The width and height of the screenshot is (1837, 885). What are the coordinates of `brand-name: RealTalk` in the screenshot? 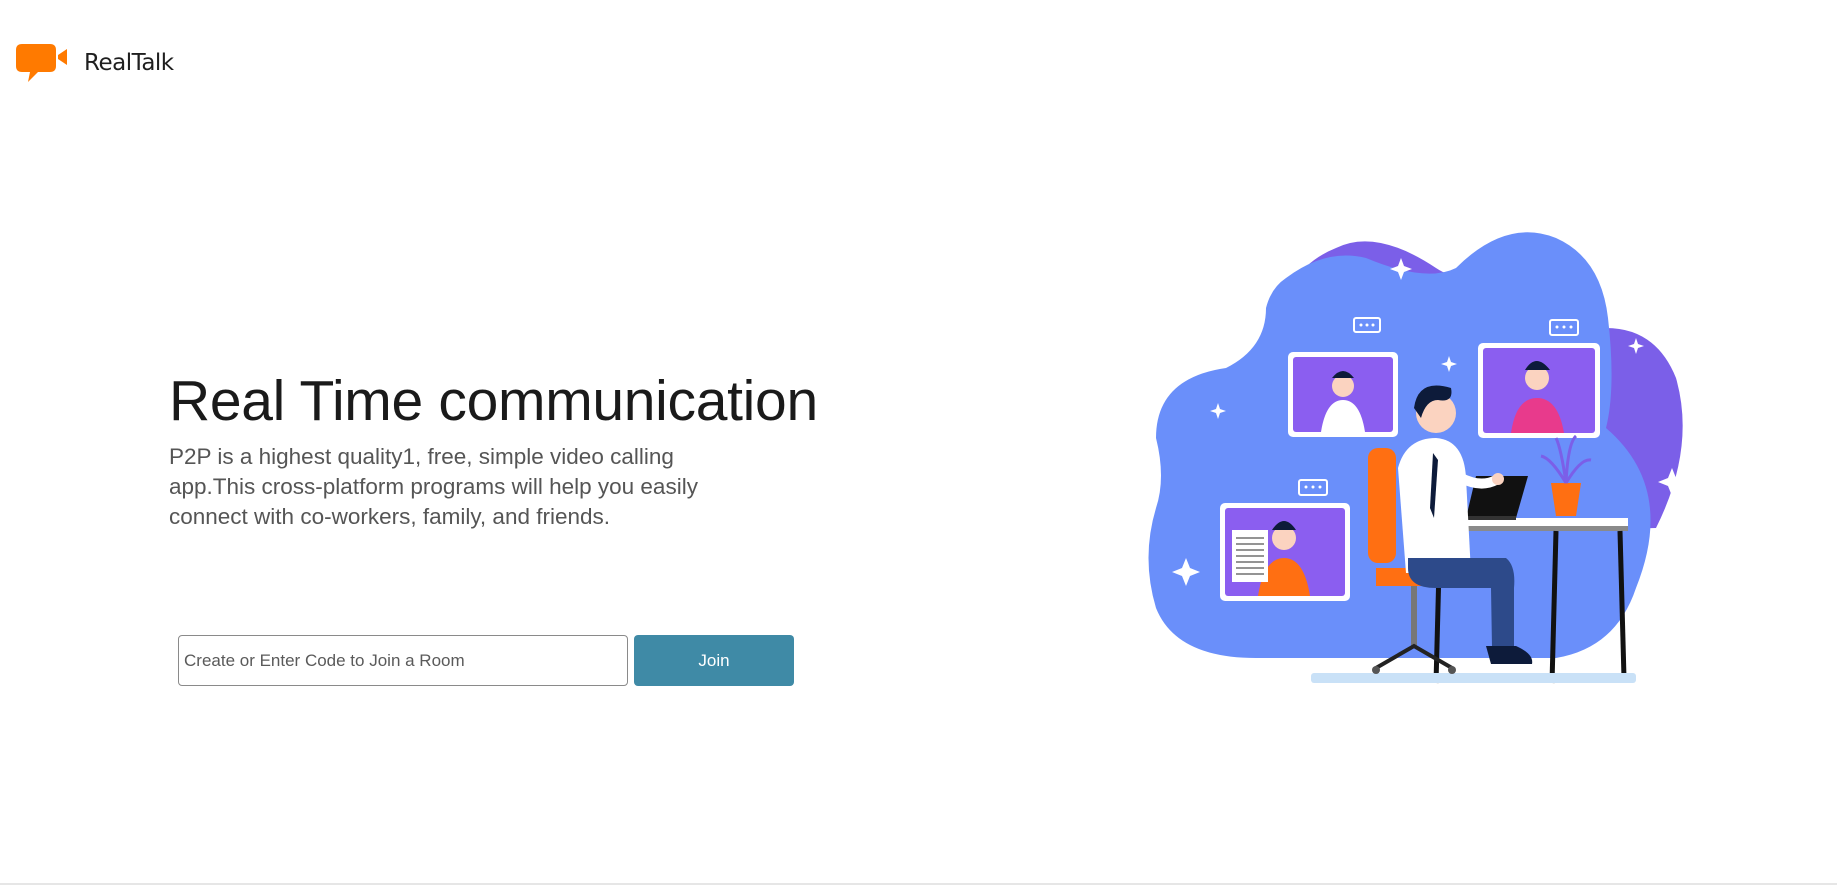 It's located at (129, 63).